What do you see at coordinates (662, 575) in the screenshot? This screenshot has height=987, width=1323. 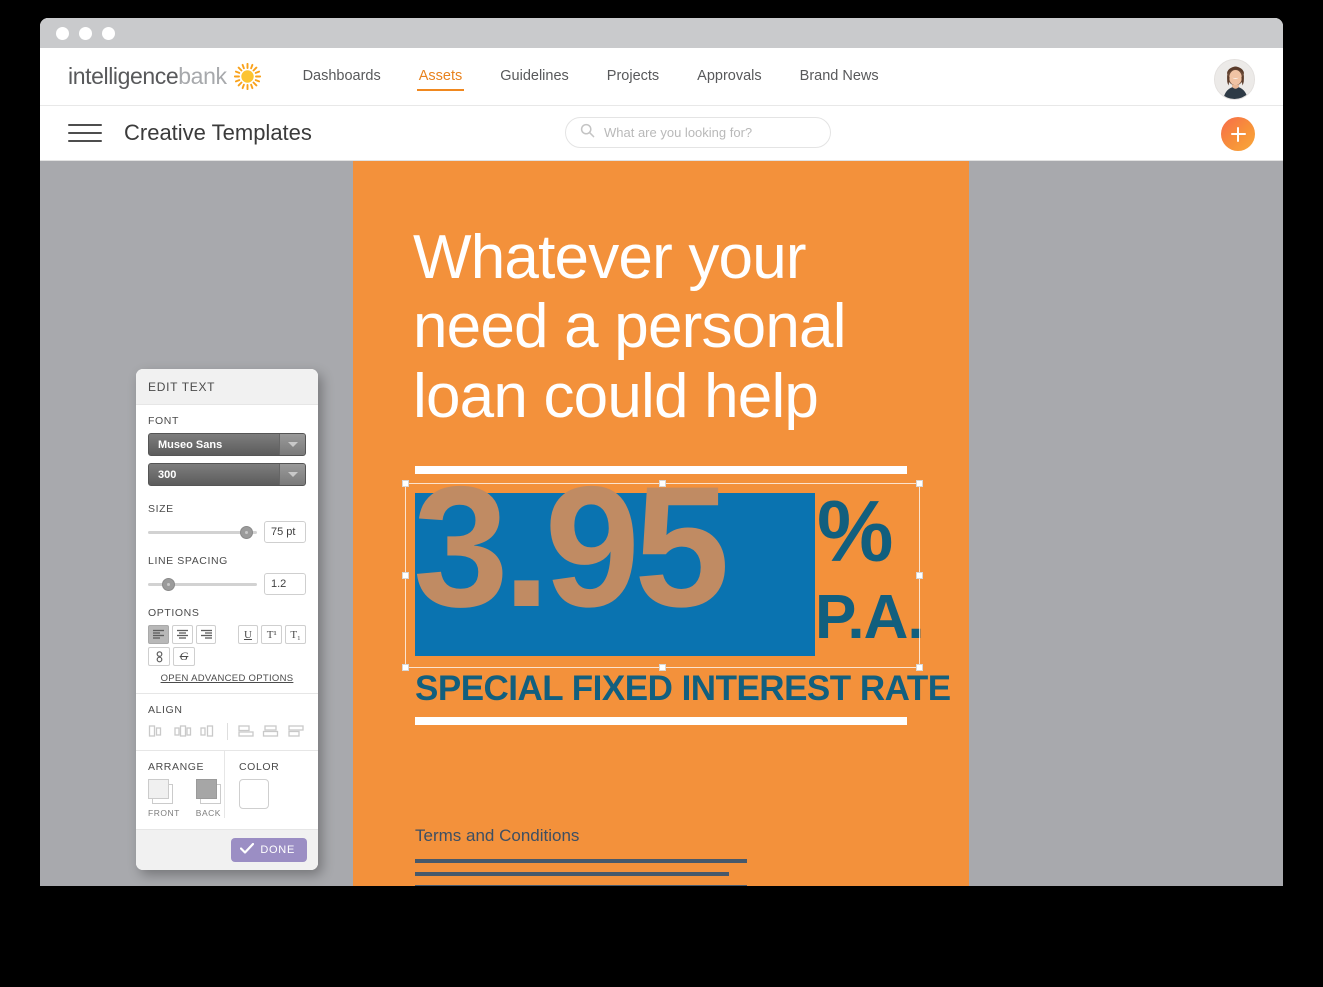 I see `selection-bounding-box` at bounding box center [662, 575].